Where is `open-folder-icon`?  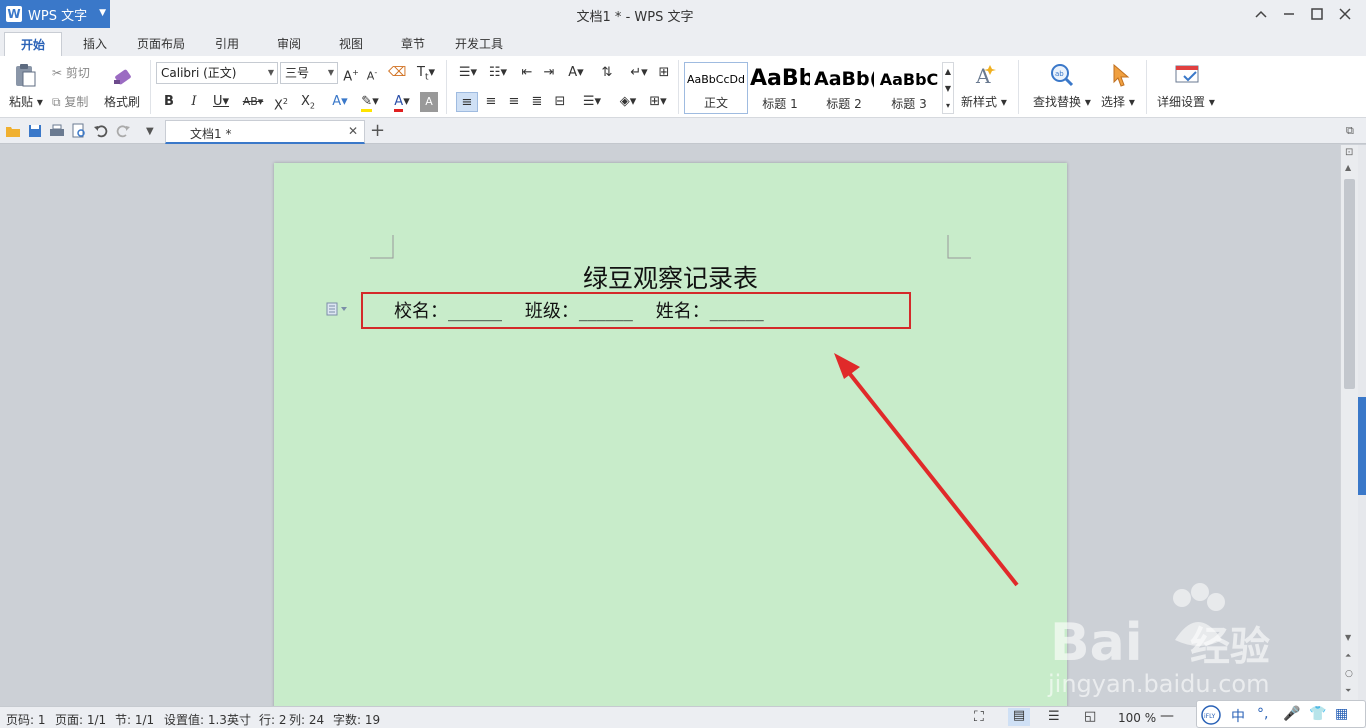 open-folder-icon is located at coordinates (13, 131).